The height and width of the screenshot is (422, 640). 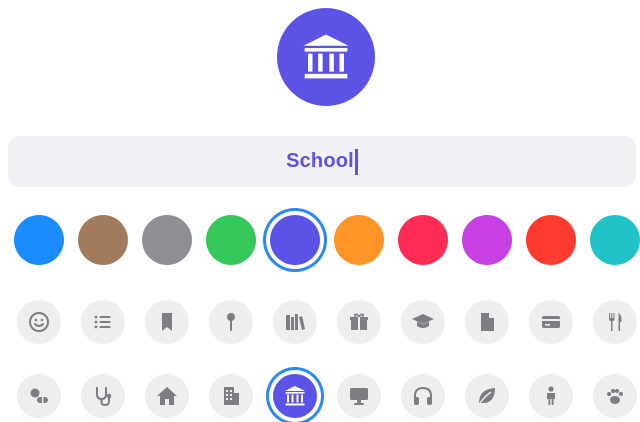 I want to click on color-palette, so click(x=320, y=240).